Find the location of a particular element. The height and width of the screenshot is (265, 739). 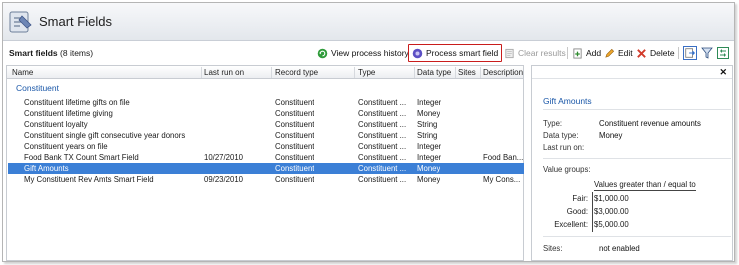

column-header-description: Description is located at coordinates (503, 72).